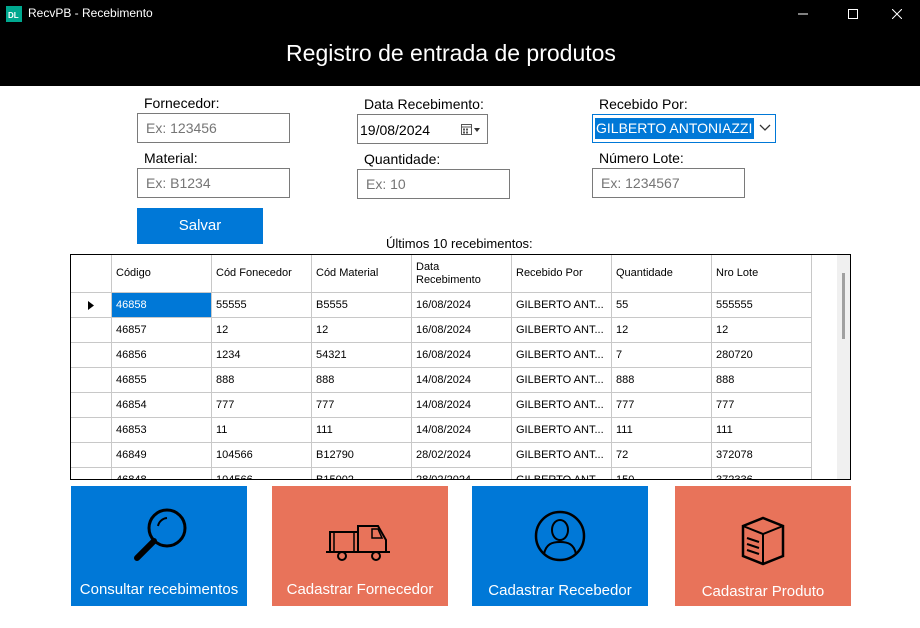  What do you see at coordinates (162, 380) in the screenshot?
I see `table-cell: 46855` at bounding box center [162, 380].